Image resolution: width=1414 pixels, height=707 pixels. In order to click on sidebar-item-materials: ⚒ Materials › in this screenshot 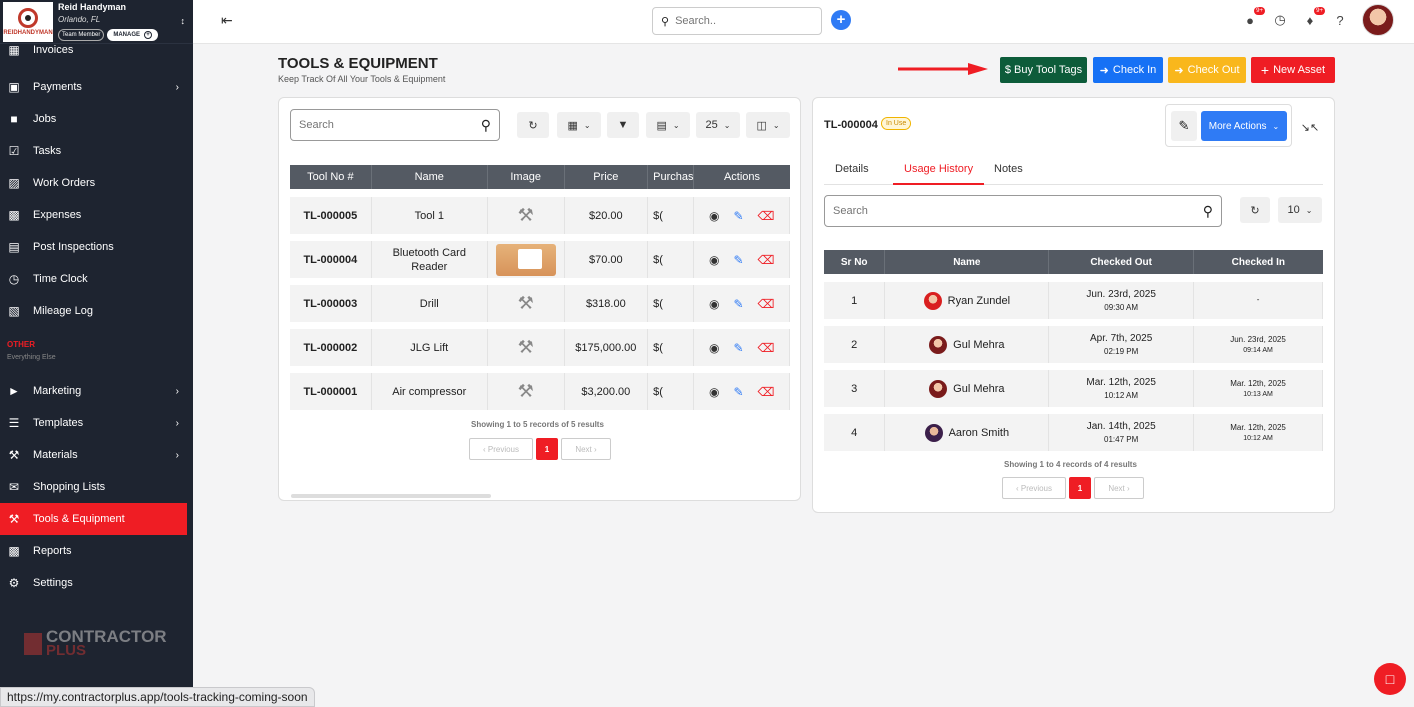, I will do `click(93, 455)`.